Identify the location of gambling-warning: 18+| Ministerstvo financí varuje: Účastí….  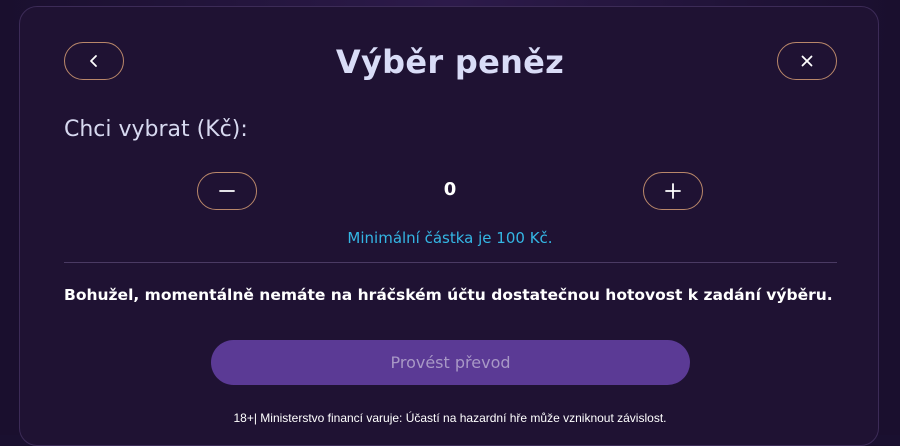
(450, 418).